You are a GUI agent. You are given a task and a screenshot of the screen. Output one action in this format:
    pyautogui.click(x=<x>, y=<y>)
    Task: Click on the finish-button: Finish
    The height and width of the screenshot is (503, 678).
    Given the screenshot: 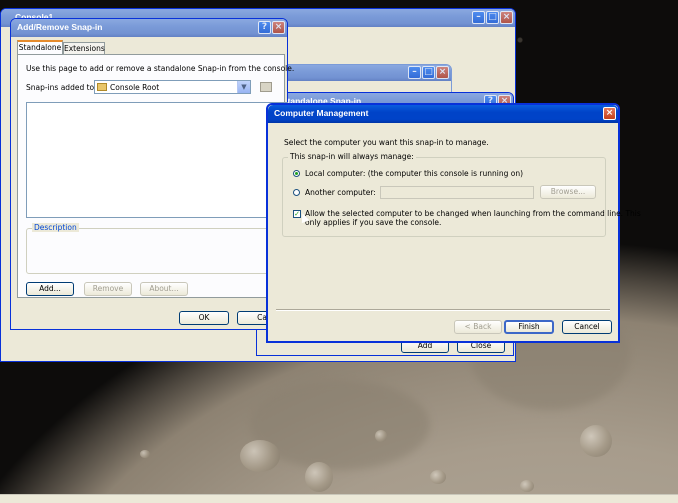 What is the action you would take?
    pyautogui.click(x=529, y=327)
    